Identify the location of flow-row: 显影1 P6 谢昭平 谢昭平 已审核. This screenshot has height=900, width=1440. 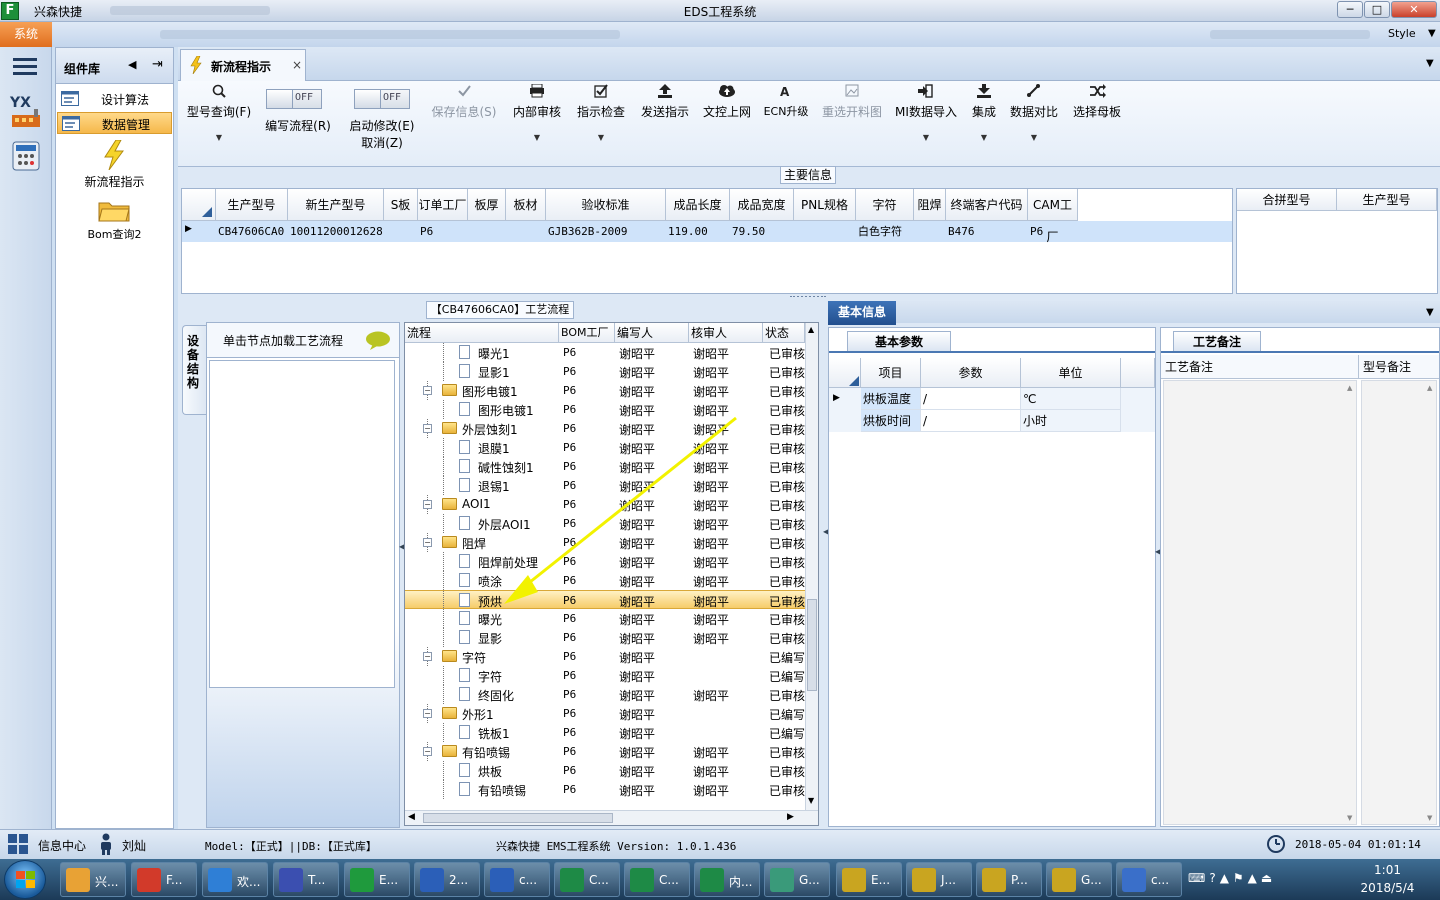
(605, 371).